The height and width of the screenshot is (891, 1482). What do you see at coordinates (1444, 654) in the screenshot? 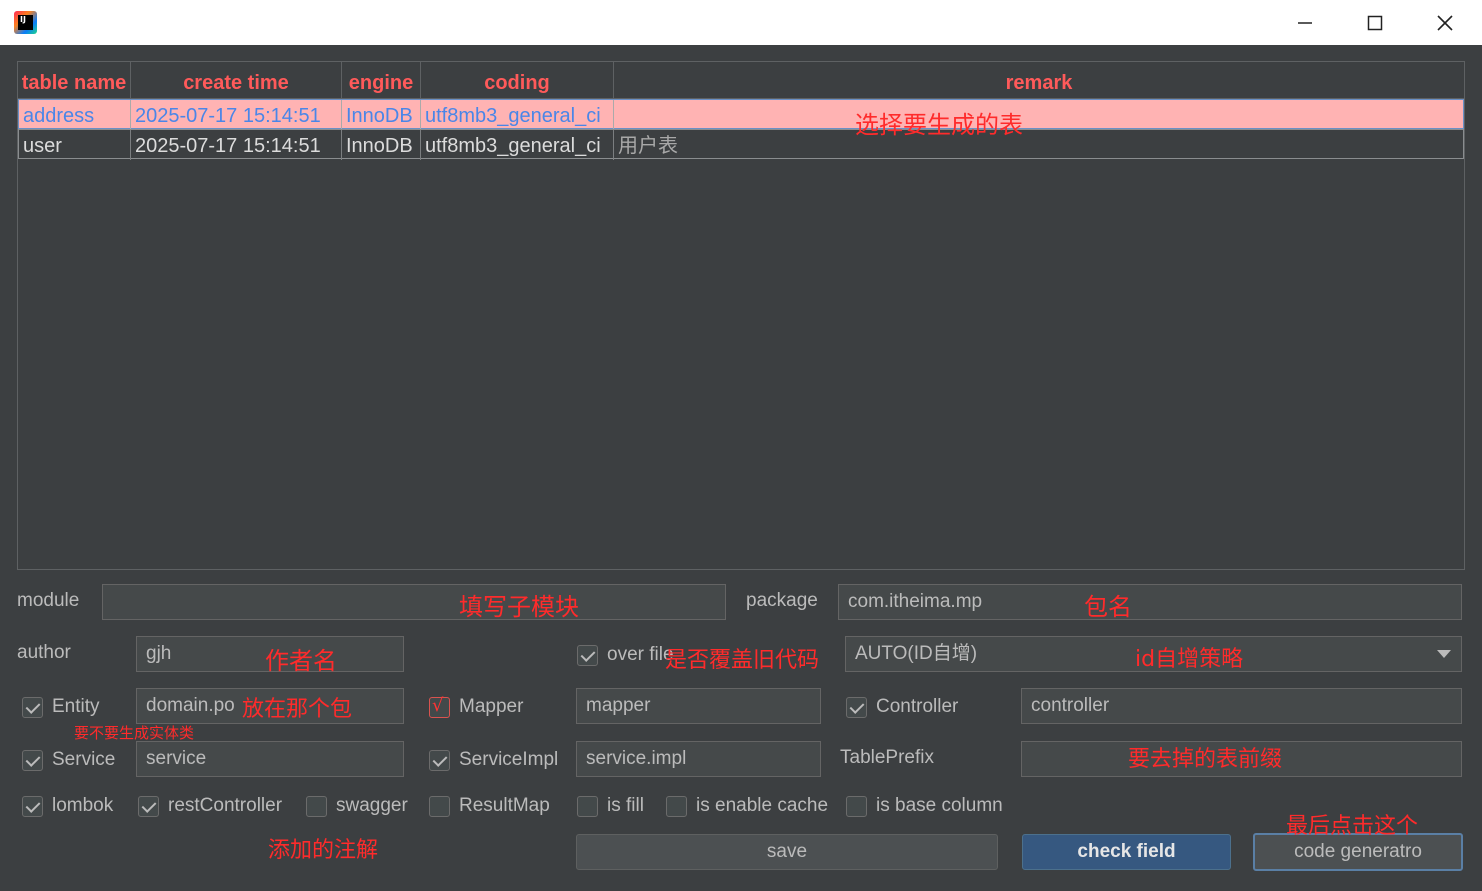
I see `chevron-down-icon` at bounding box center [1444, 654].